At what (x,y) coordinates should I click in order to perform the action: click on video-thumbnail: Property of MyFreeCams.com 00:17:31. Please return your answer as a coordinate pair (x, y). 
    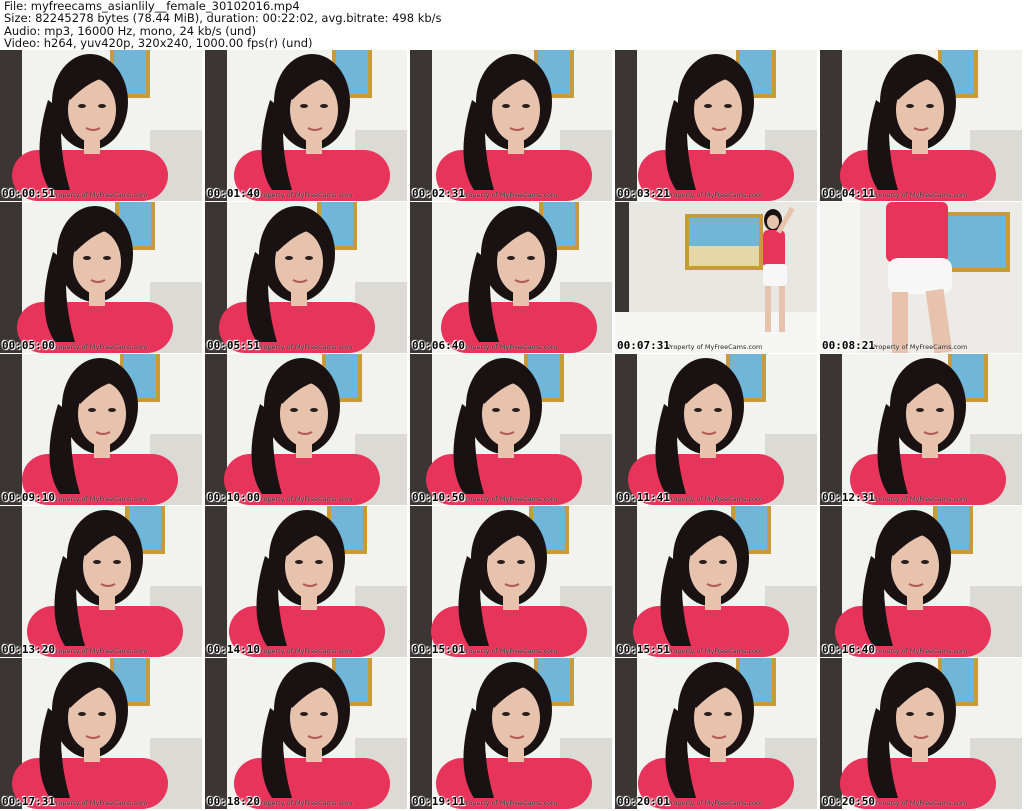
    Looking at the image, I should click on (101, 733).